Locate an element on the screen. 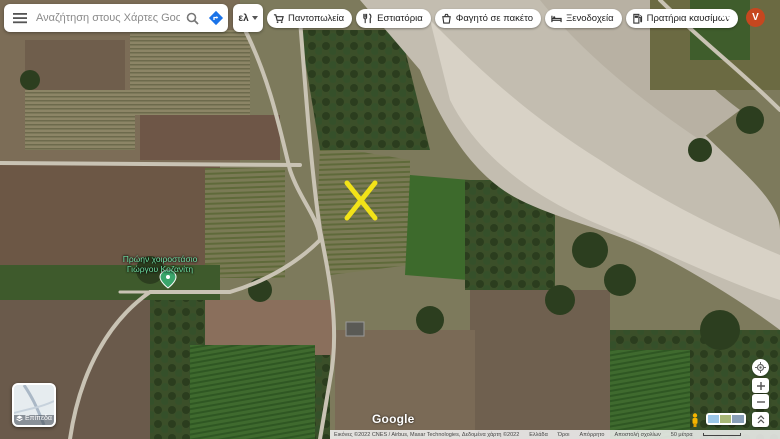 This screenshot has height=439, width=780. chip-label: Παντοπωλεία is located at coordinates (316, 18).